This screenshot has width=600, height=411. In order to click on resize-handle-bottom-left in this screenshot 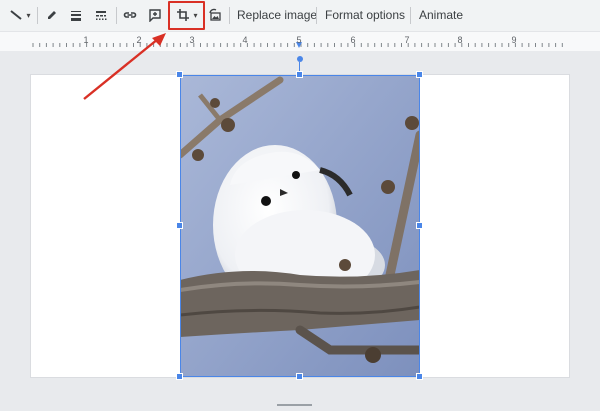, I will do `click(179, 376)`.